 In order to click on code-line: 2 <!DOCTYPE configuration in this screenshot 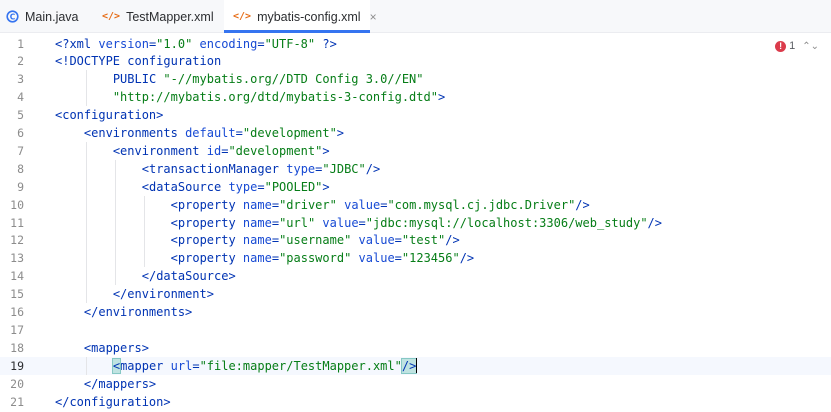, I will do `click(415, 61)`.